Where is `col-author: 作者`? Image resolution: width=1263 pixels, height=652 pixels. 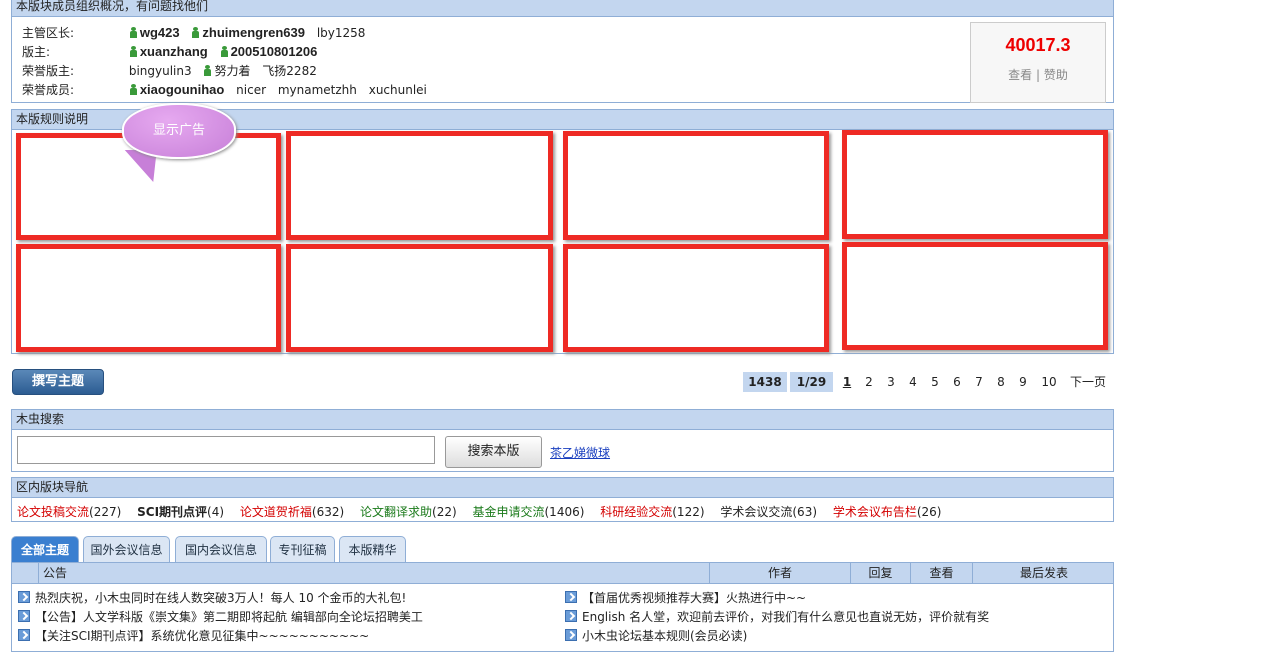 col-author: 作者 is located at coordinates (779, 573).